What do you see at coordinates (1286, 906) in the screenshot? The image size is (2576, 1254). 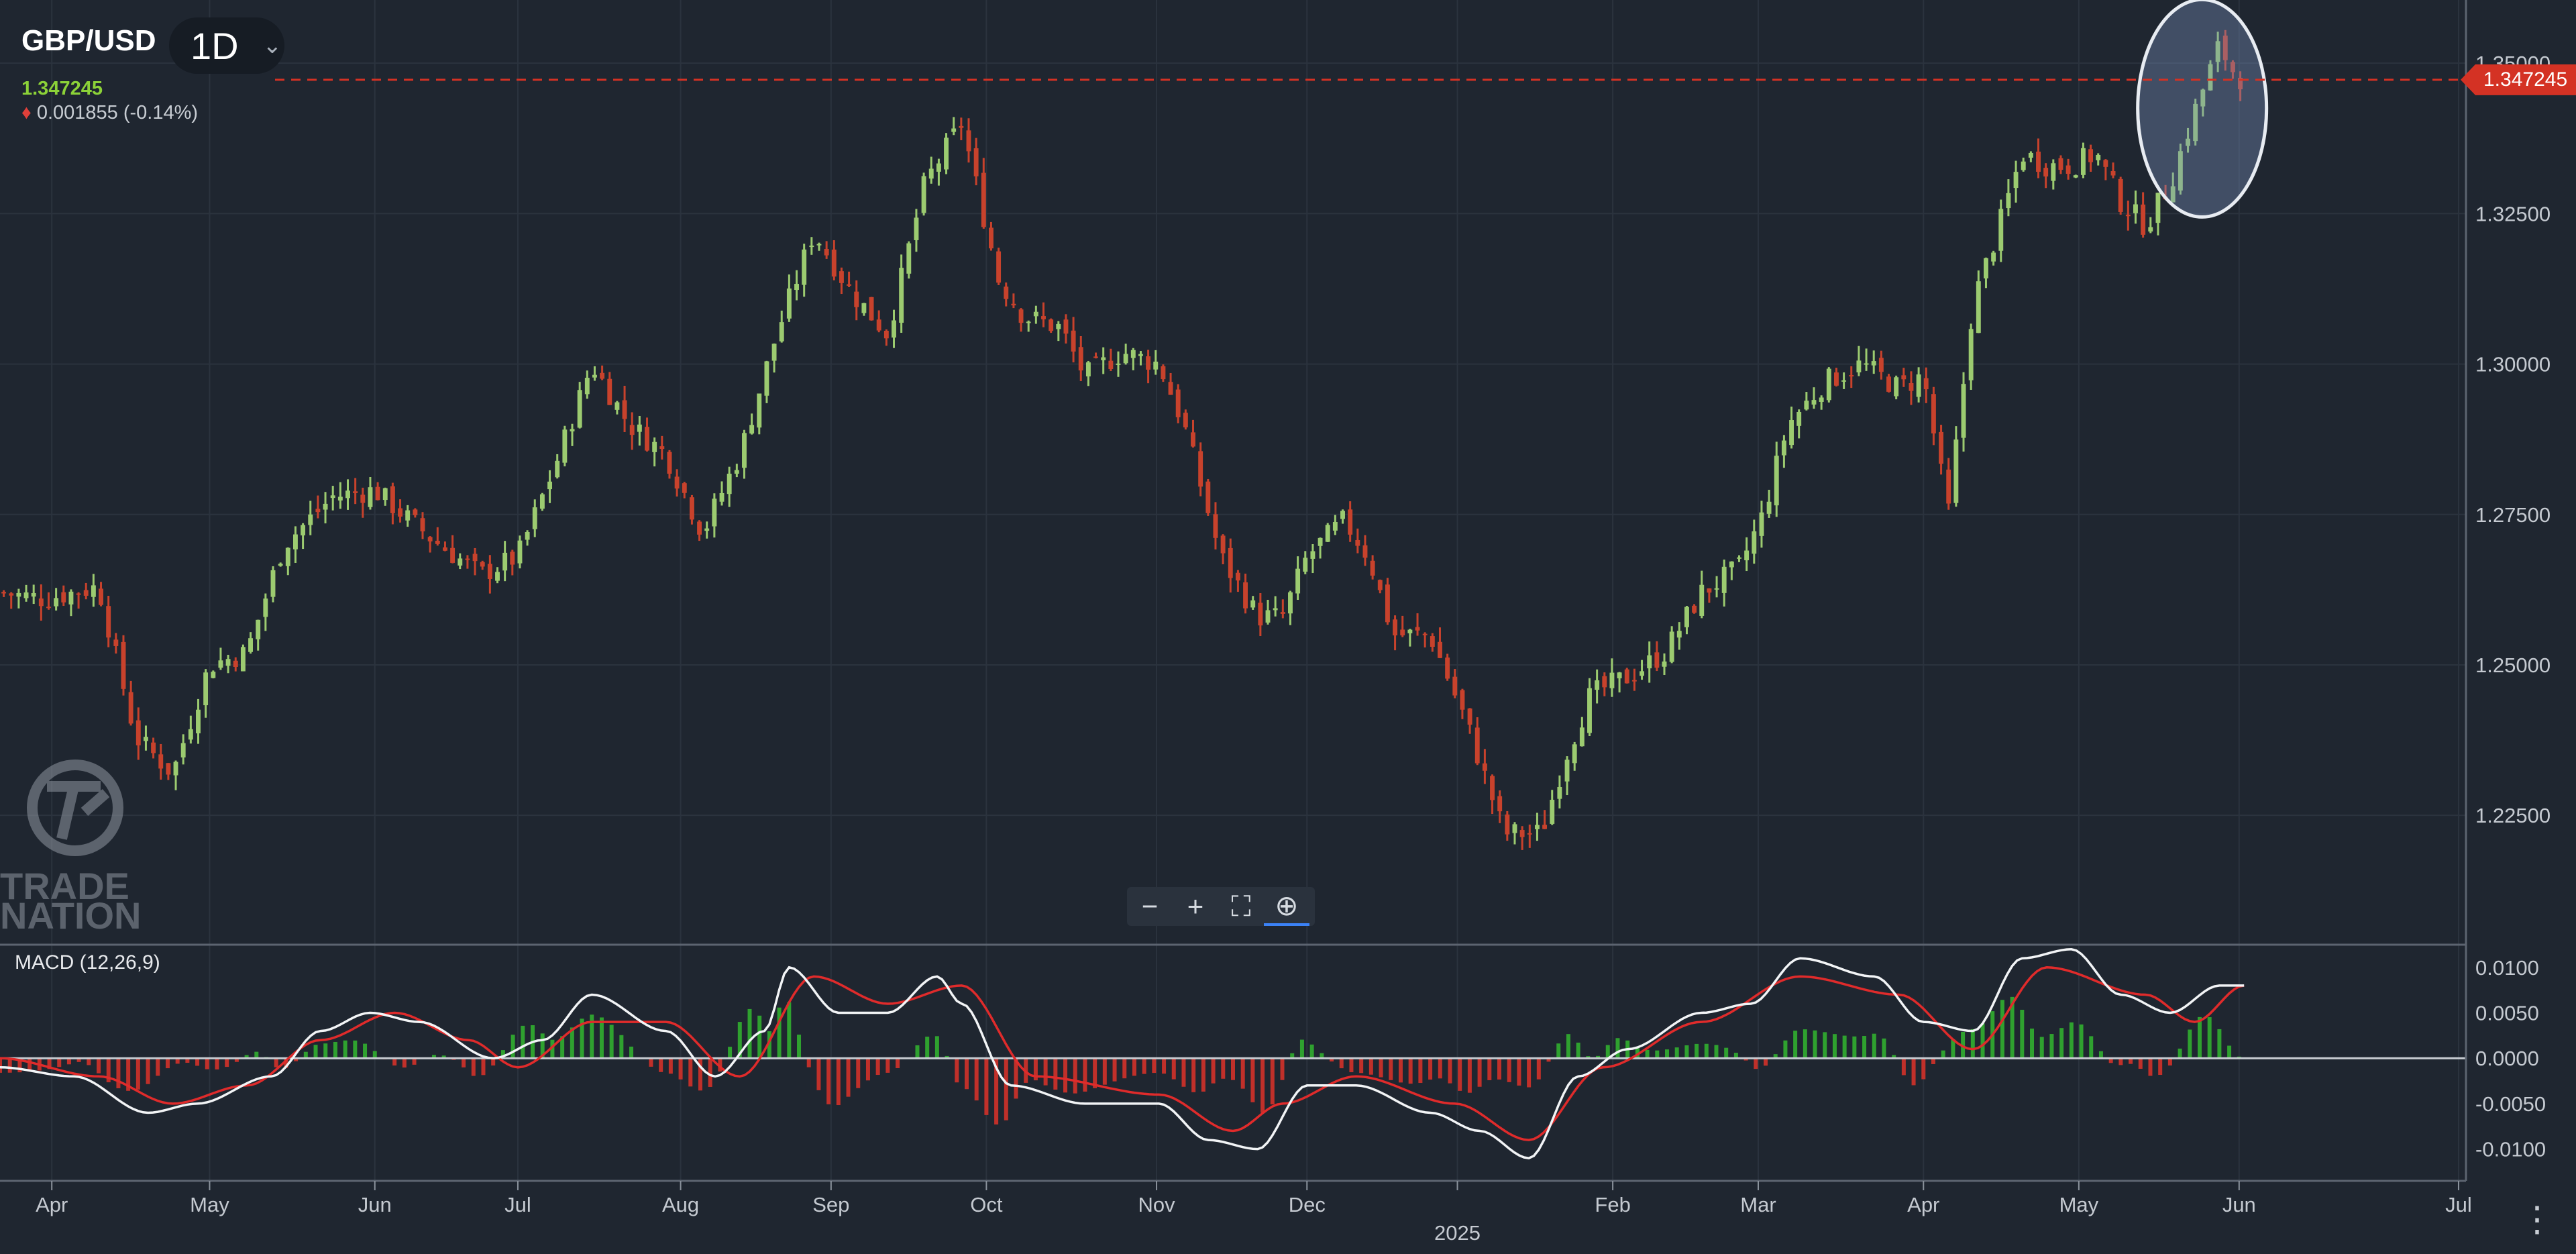 I see `zoom-reset-icon: ⊕` at bounding box center [1286, 906].